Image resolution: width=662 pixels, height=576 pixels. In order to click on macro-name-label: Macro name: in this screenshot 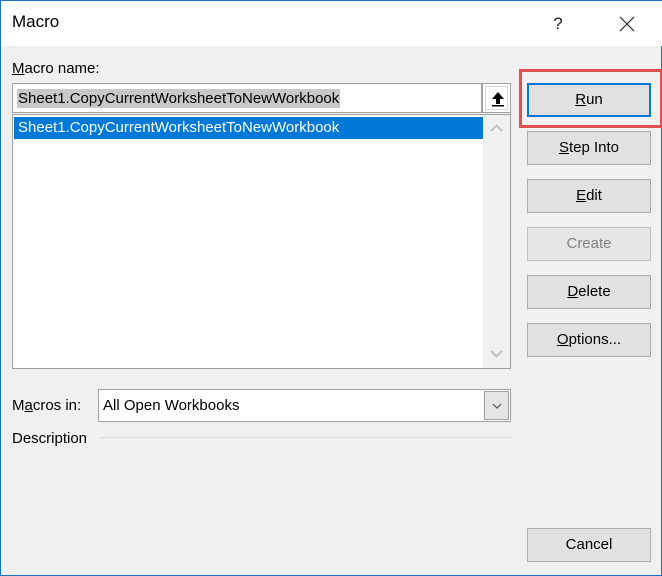, I will do `click(56, 68)`.